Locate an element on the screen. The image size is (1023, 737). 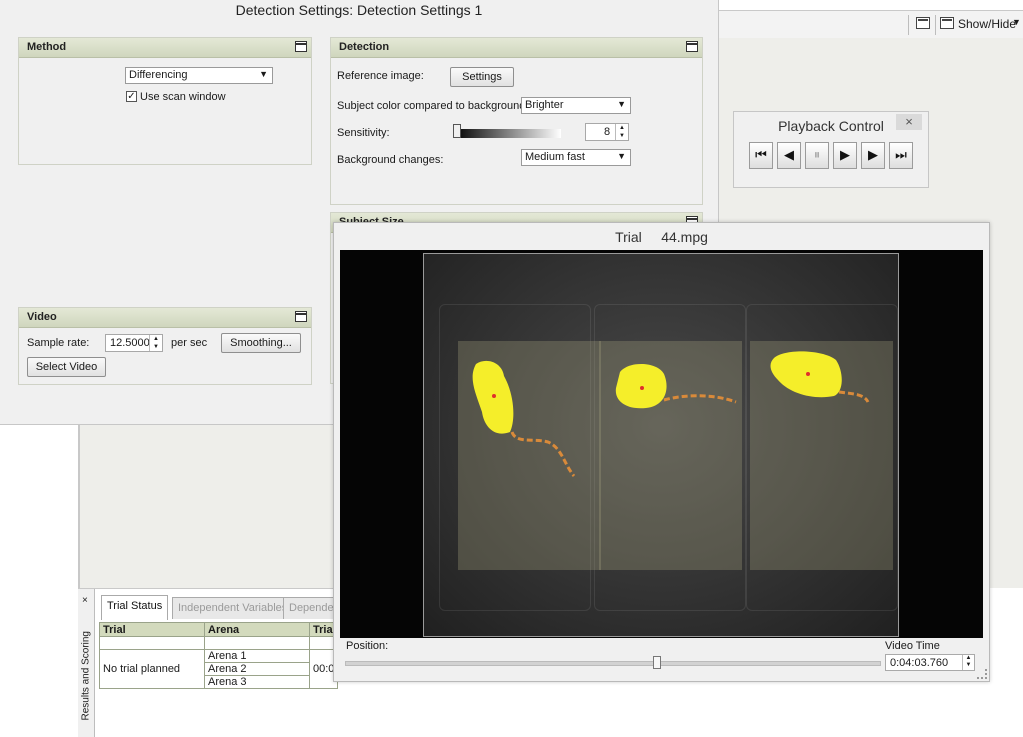
window-icon is located at coordinates (923, 23).